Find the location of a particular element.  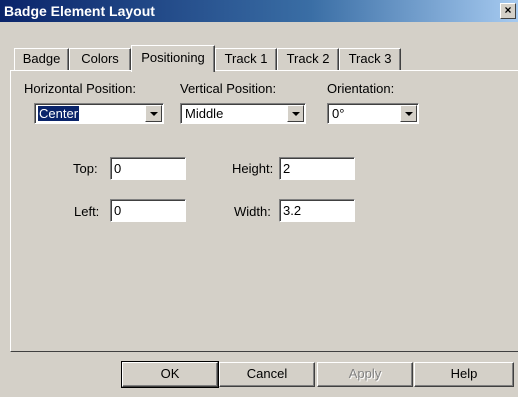

tab-track-1: Track 1 is located at coordinates (246, 59).